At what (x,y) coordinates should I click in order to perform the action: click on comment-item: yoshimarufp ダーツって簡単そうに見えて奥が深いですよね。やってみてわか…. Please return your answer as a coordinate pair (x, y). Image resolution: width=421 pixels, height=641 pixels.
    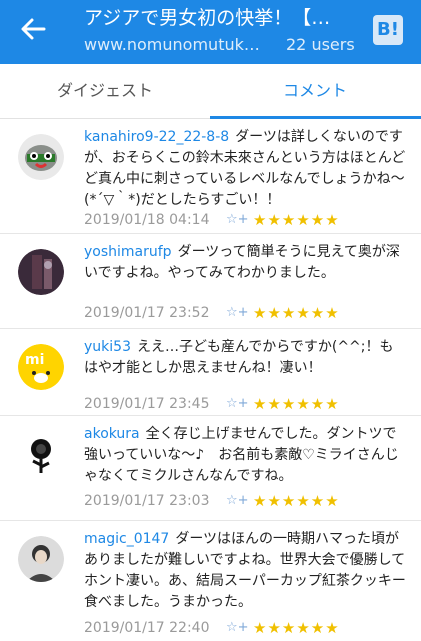
    Looking at the image, I should click on (210, 281).